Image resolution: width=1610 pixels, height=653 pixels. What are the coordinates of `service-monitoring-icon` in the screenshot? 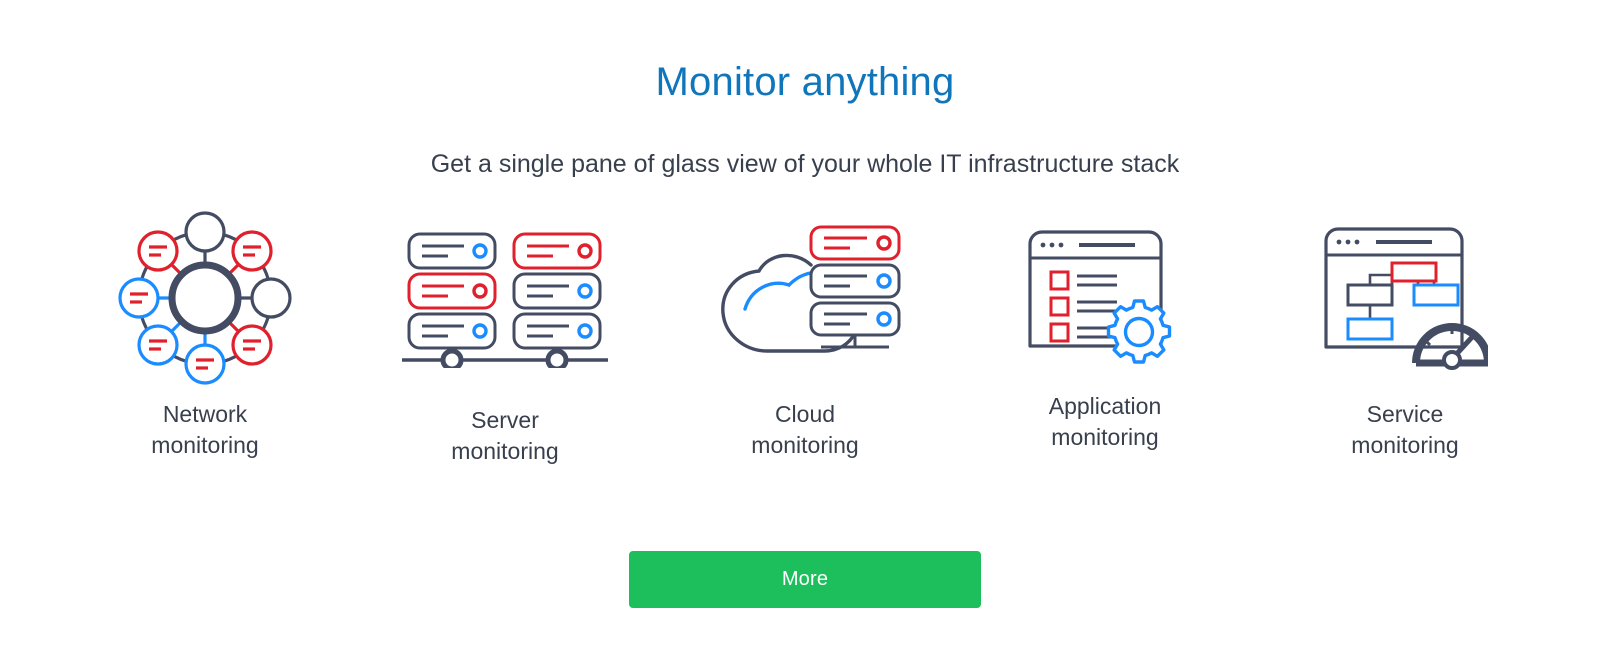 It's located at (1405, 297).